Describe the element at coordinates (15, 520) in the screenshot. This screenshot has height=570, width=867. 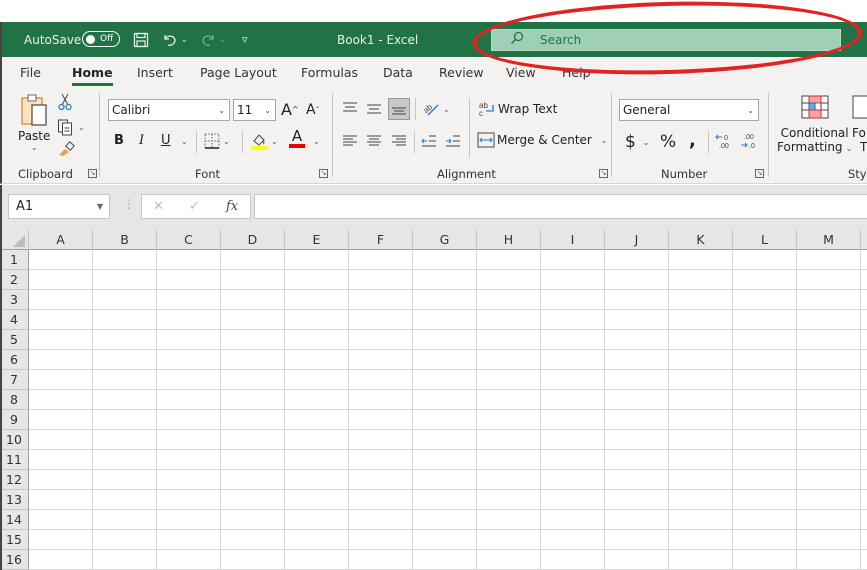
I see `row-header: 14` at that location.